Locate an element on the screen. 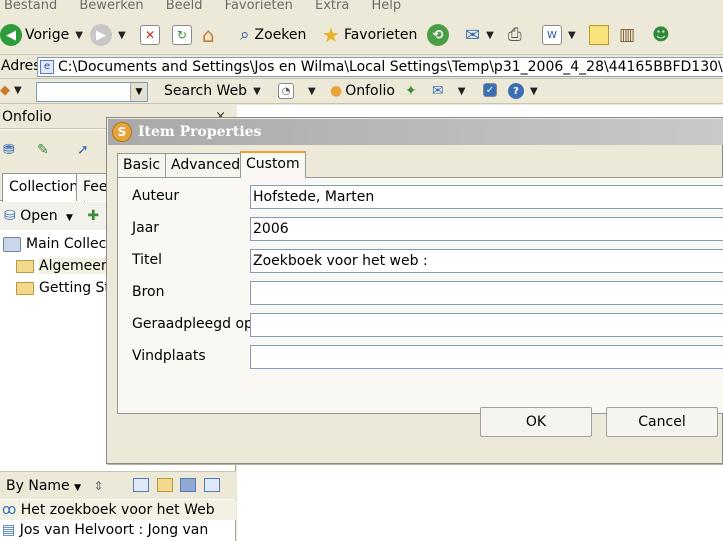  field-vindplaats: Vindplaats is located at coordinates (427, 357).